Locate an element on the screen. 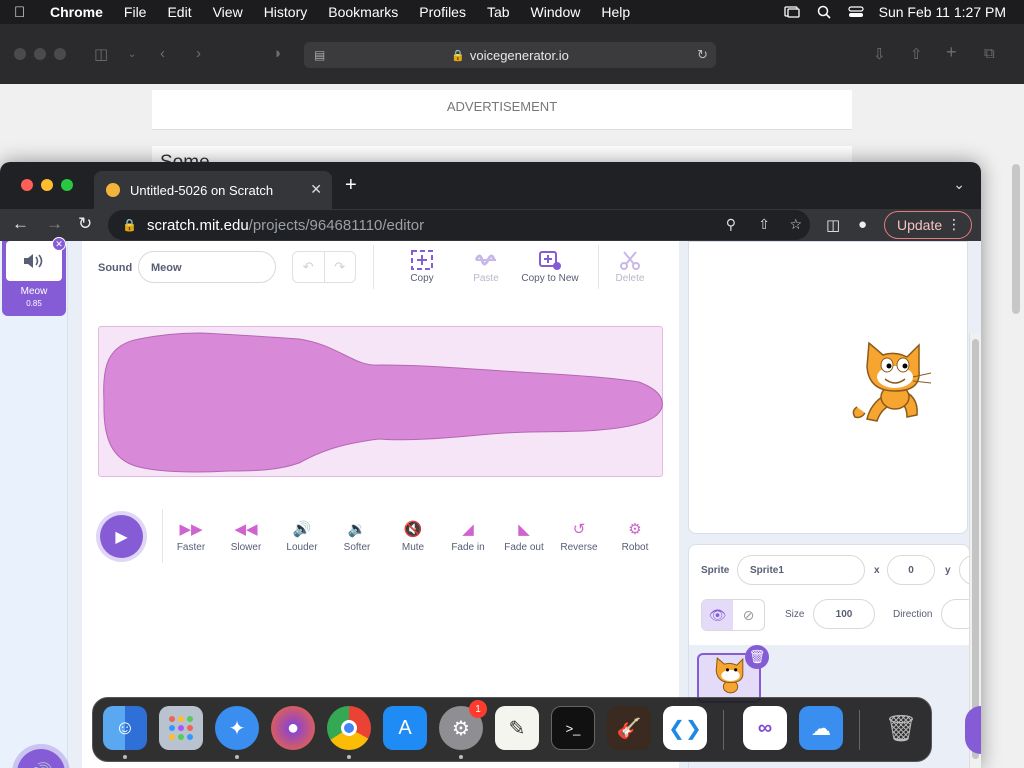  redo-icon: ↷ is located at coordinates (340, 267).